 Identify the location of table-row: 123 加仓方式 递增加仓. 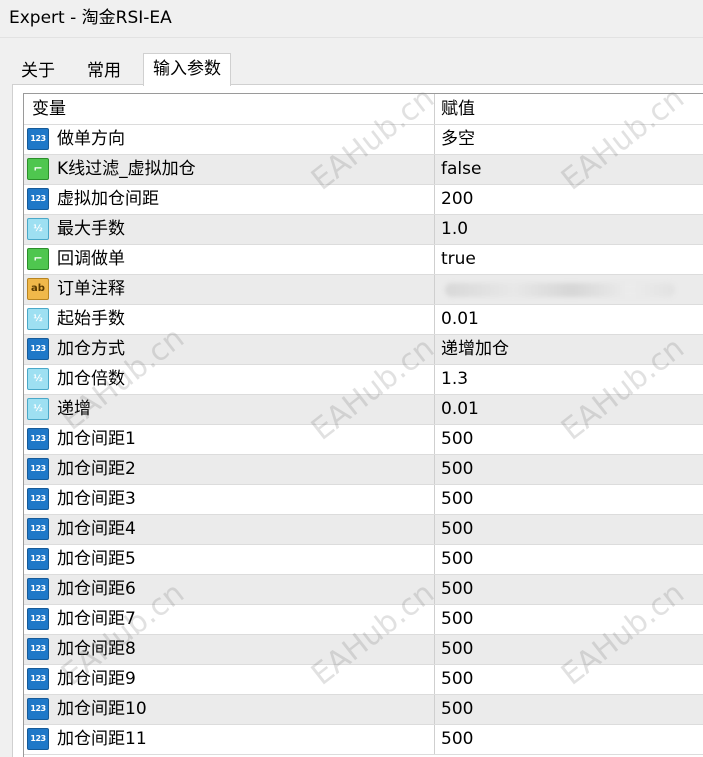
(363, 350).